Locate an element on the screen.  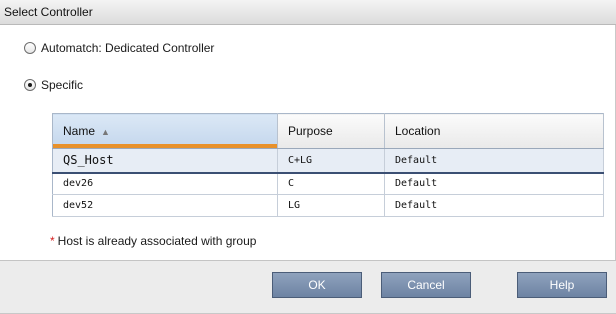
cancel-button: Cancel is located at coordinates (426, 285).